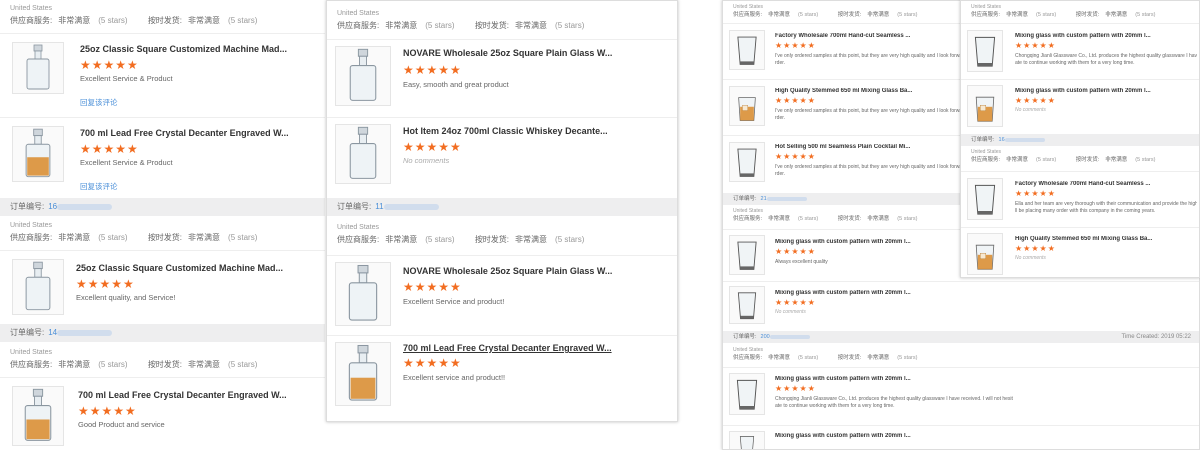  Describe the element at coordinates (765, 337) in the screenshot. I see `order-number: 200` at that location.